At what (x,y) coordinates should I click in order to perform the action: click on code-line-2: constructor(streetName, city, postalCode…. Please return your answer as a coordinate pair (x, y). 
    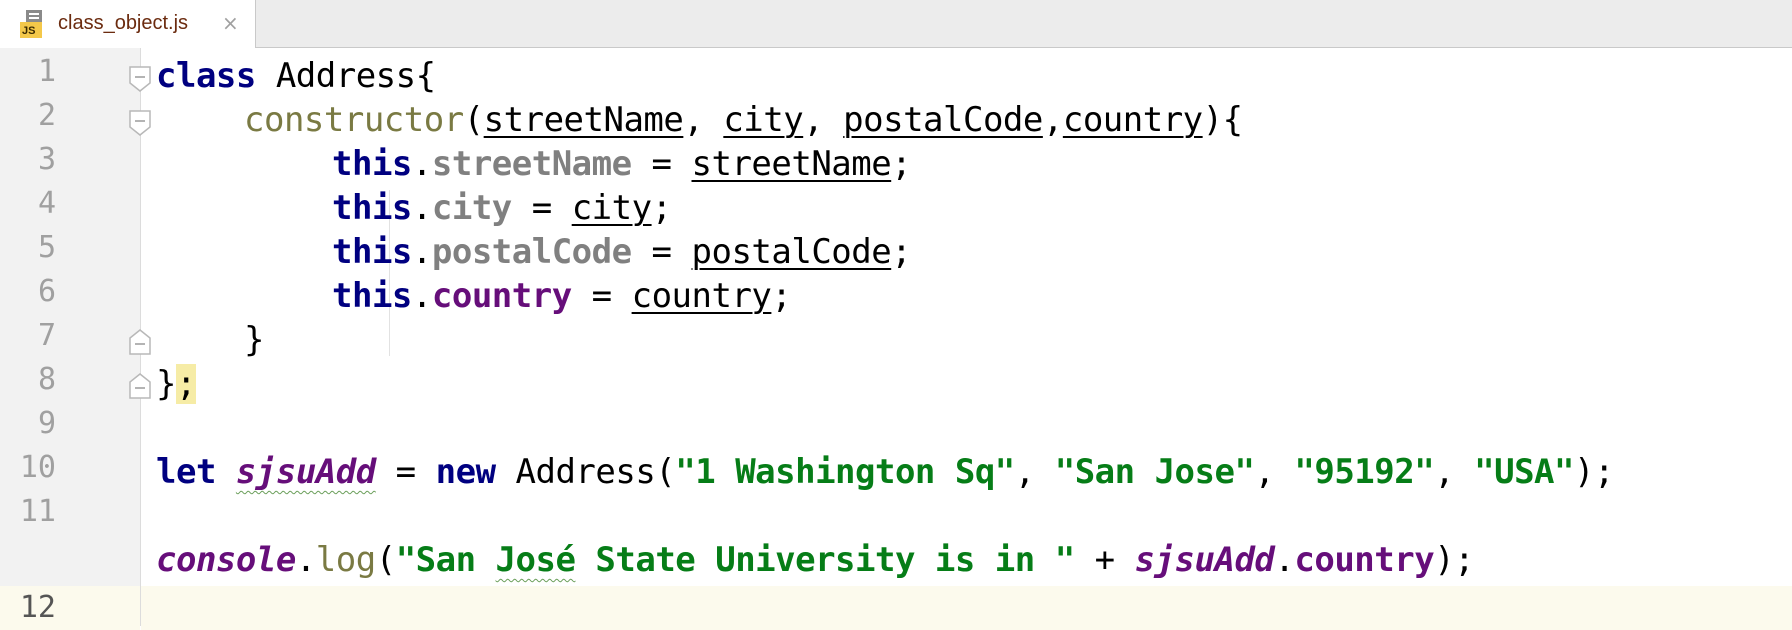
    Looking at the image, I should click on (743, 120).